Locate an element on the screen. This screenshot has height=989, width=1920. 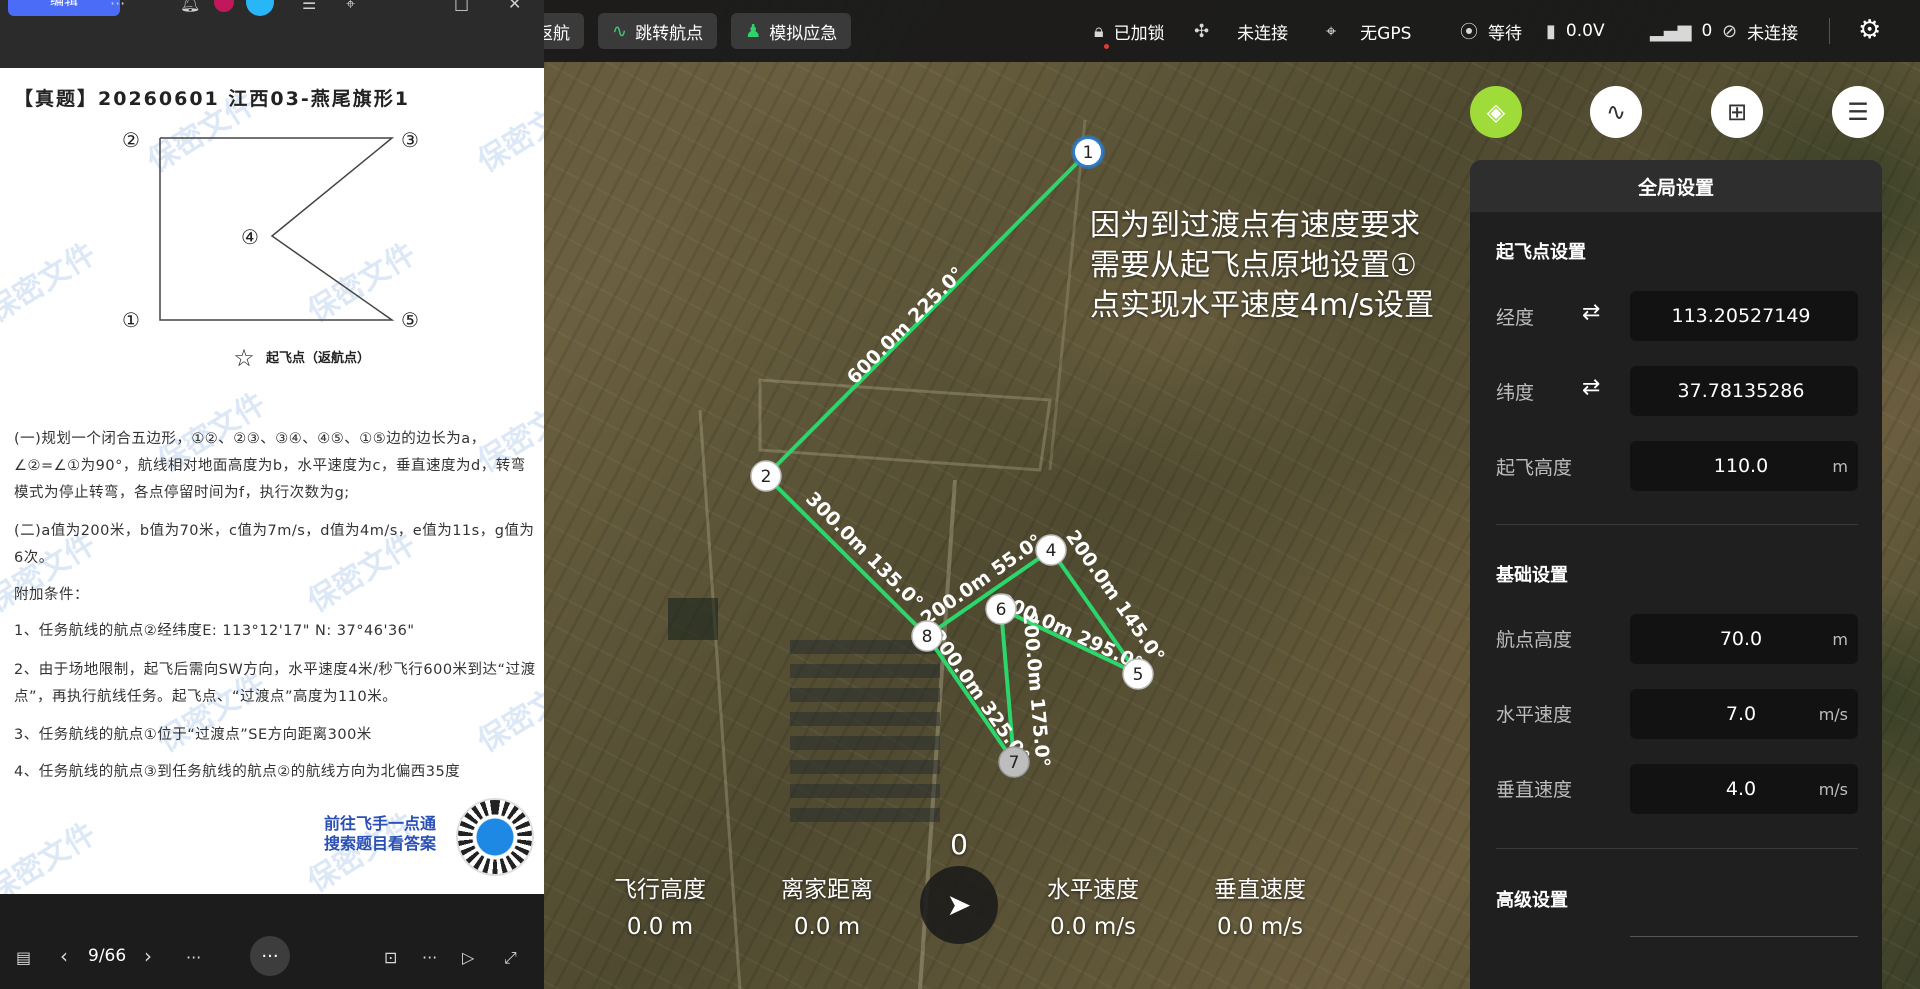
waypoint-1: 1 is located at coordinates (1088, 152).